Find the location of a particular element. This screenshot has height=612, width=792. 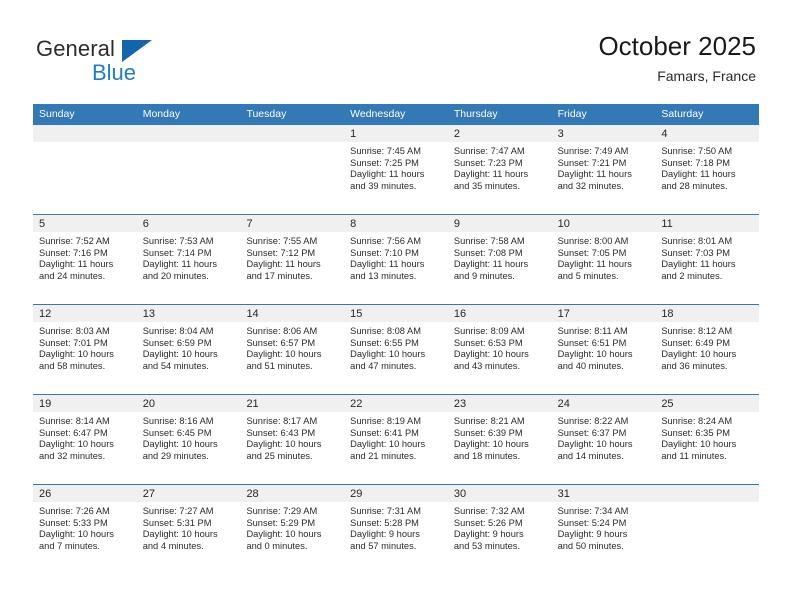

day-info-line: and 24 minutes. is located at coordinates (72, 275).